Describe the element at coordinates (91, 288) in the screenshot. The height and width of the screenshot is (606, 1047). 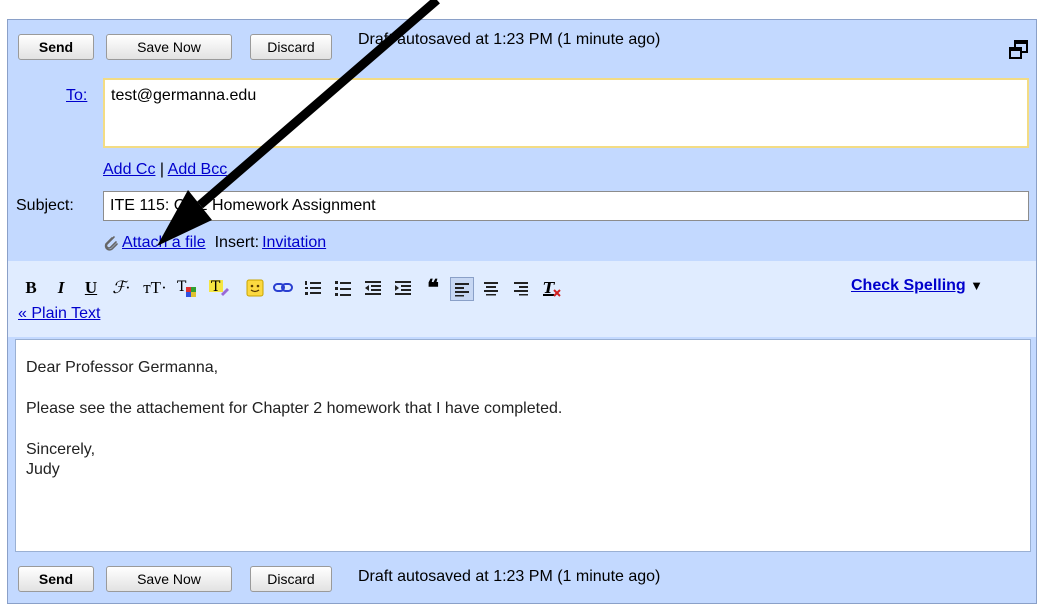
I see `underline-icon: U` at that location.